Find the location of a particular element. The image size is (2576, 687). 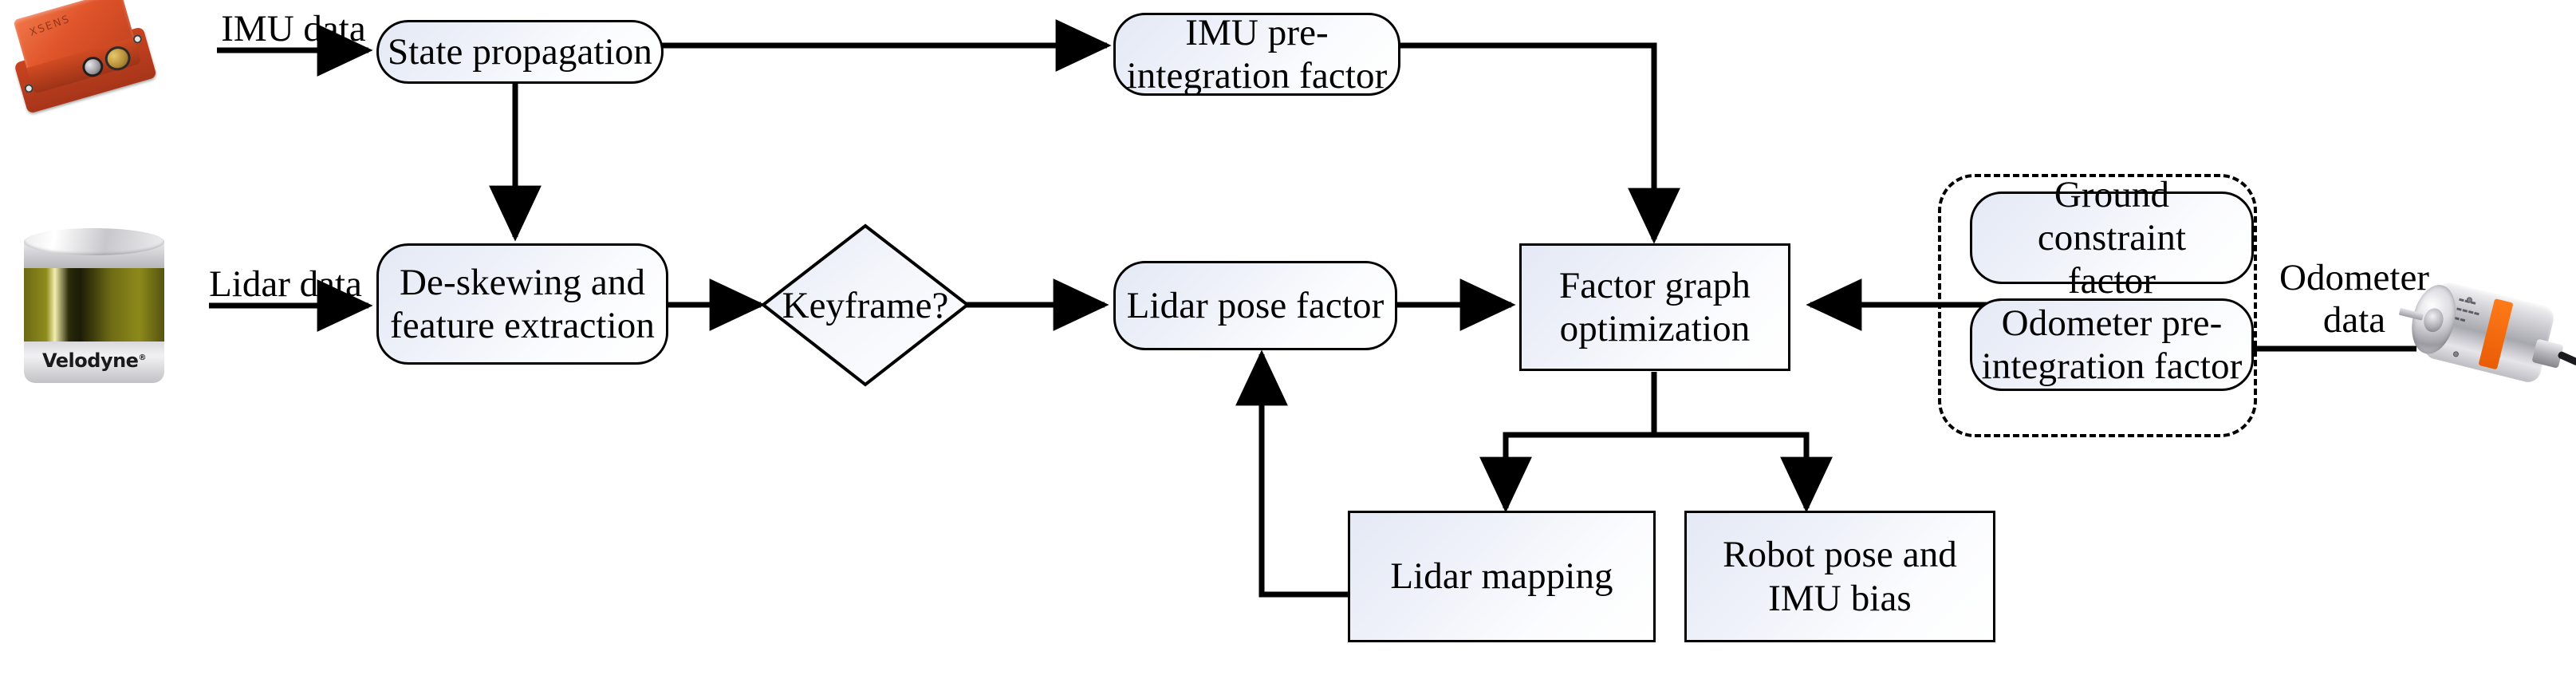

node-lidar-mapping-label: Lidar mapping is located at coordinates (1501, 576).